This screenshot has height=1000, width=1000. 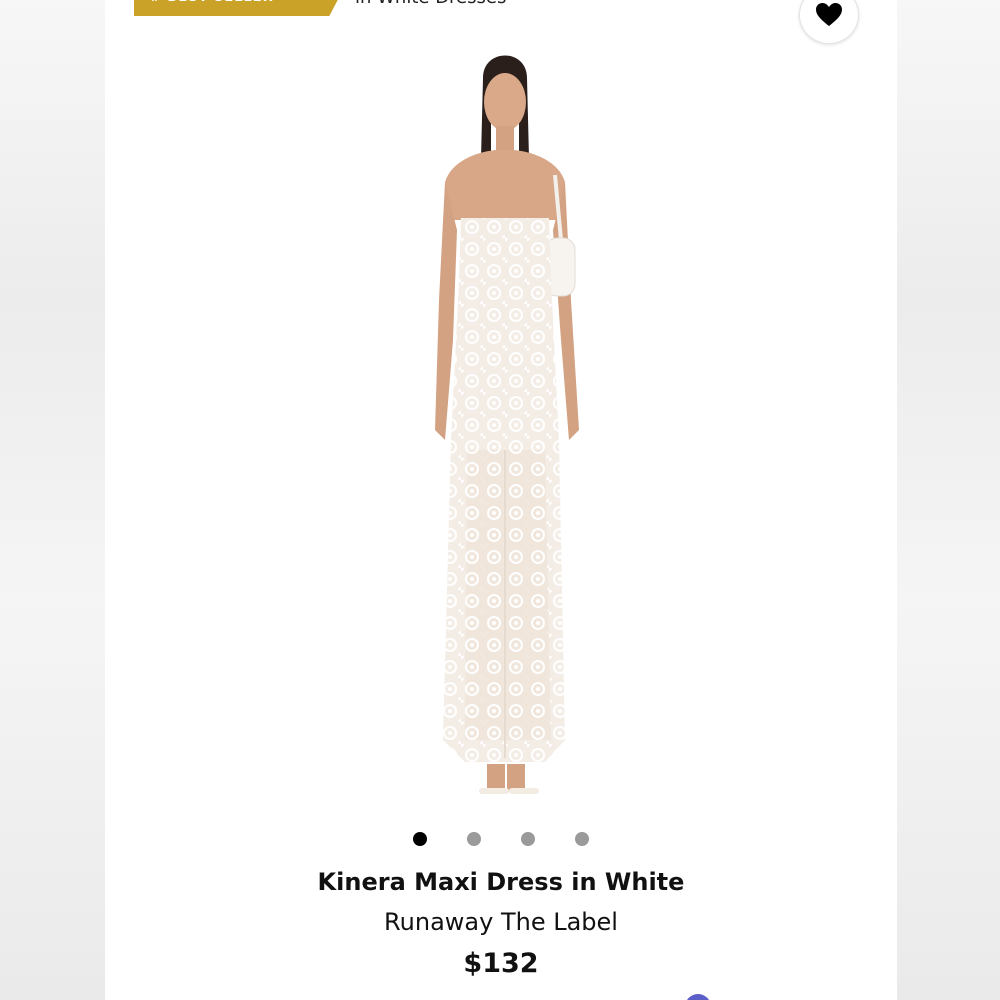 I want to click on heart-icon, so click(x=829, y=14).